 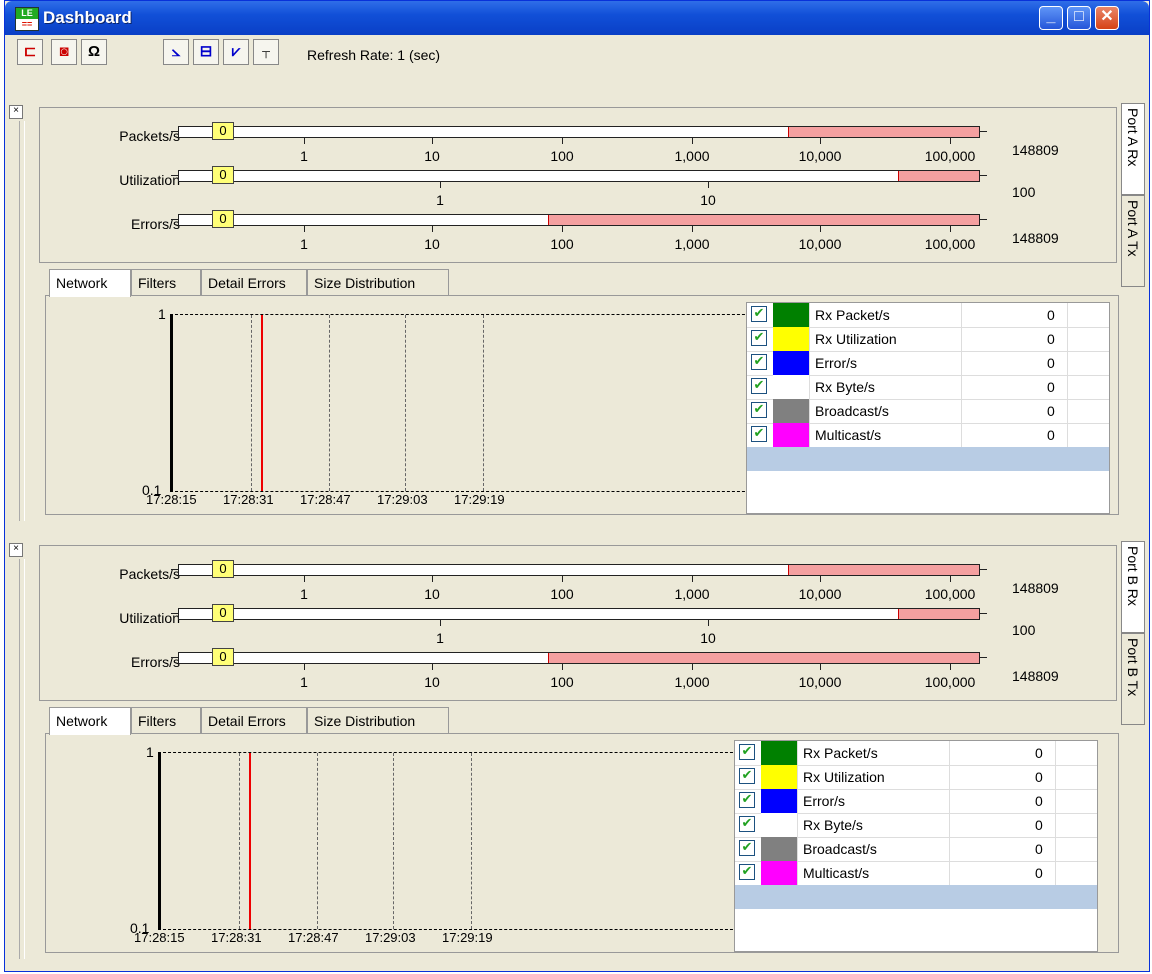 I want to click on meter-tick-label: 100, so click(x=562, y=244).